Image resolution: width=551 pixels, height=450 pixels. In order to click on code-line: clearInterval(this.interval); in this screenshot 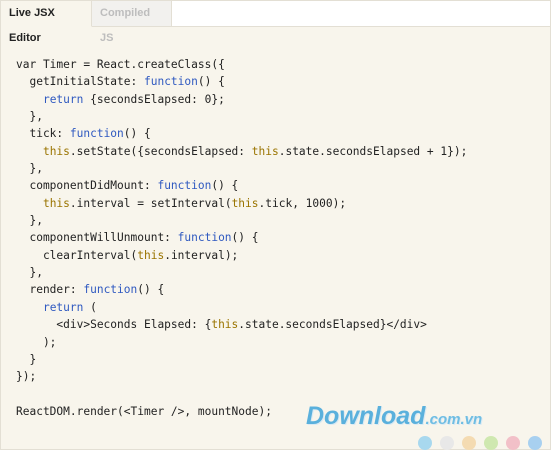, I will do `click(278, 255)`.